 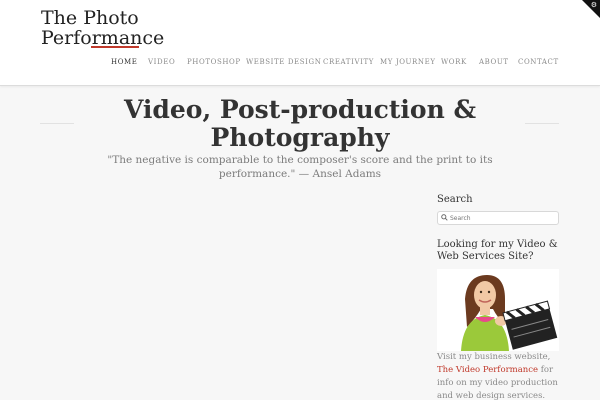 I want to click on nav-item-work: WORK, so click(x=454, y=62).